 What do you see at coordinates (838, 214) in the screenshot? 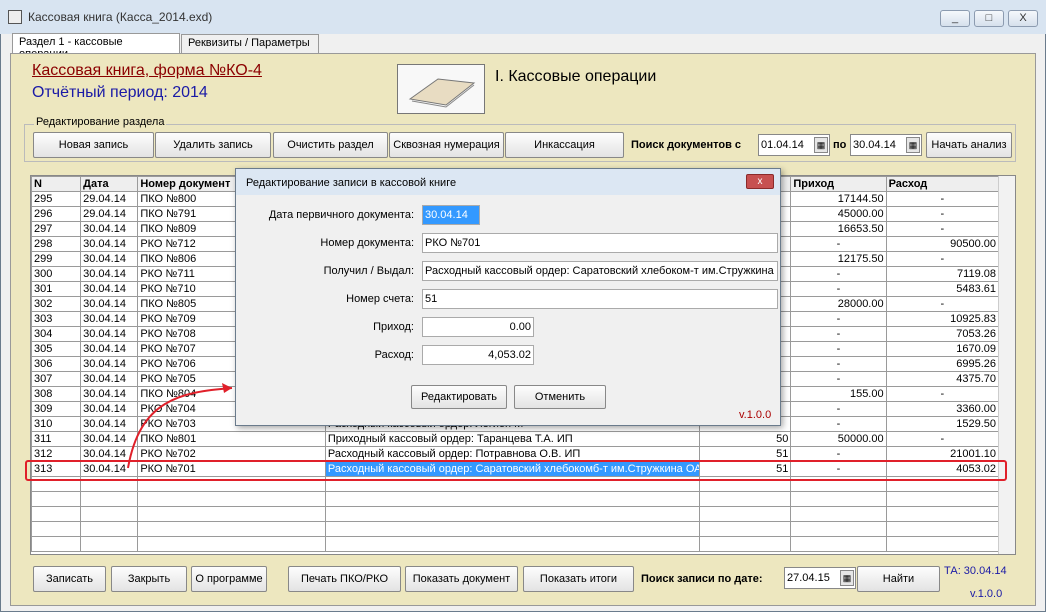
I see `table-cell: 45000.00` at bounding box center [838, 214].